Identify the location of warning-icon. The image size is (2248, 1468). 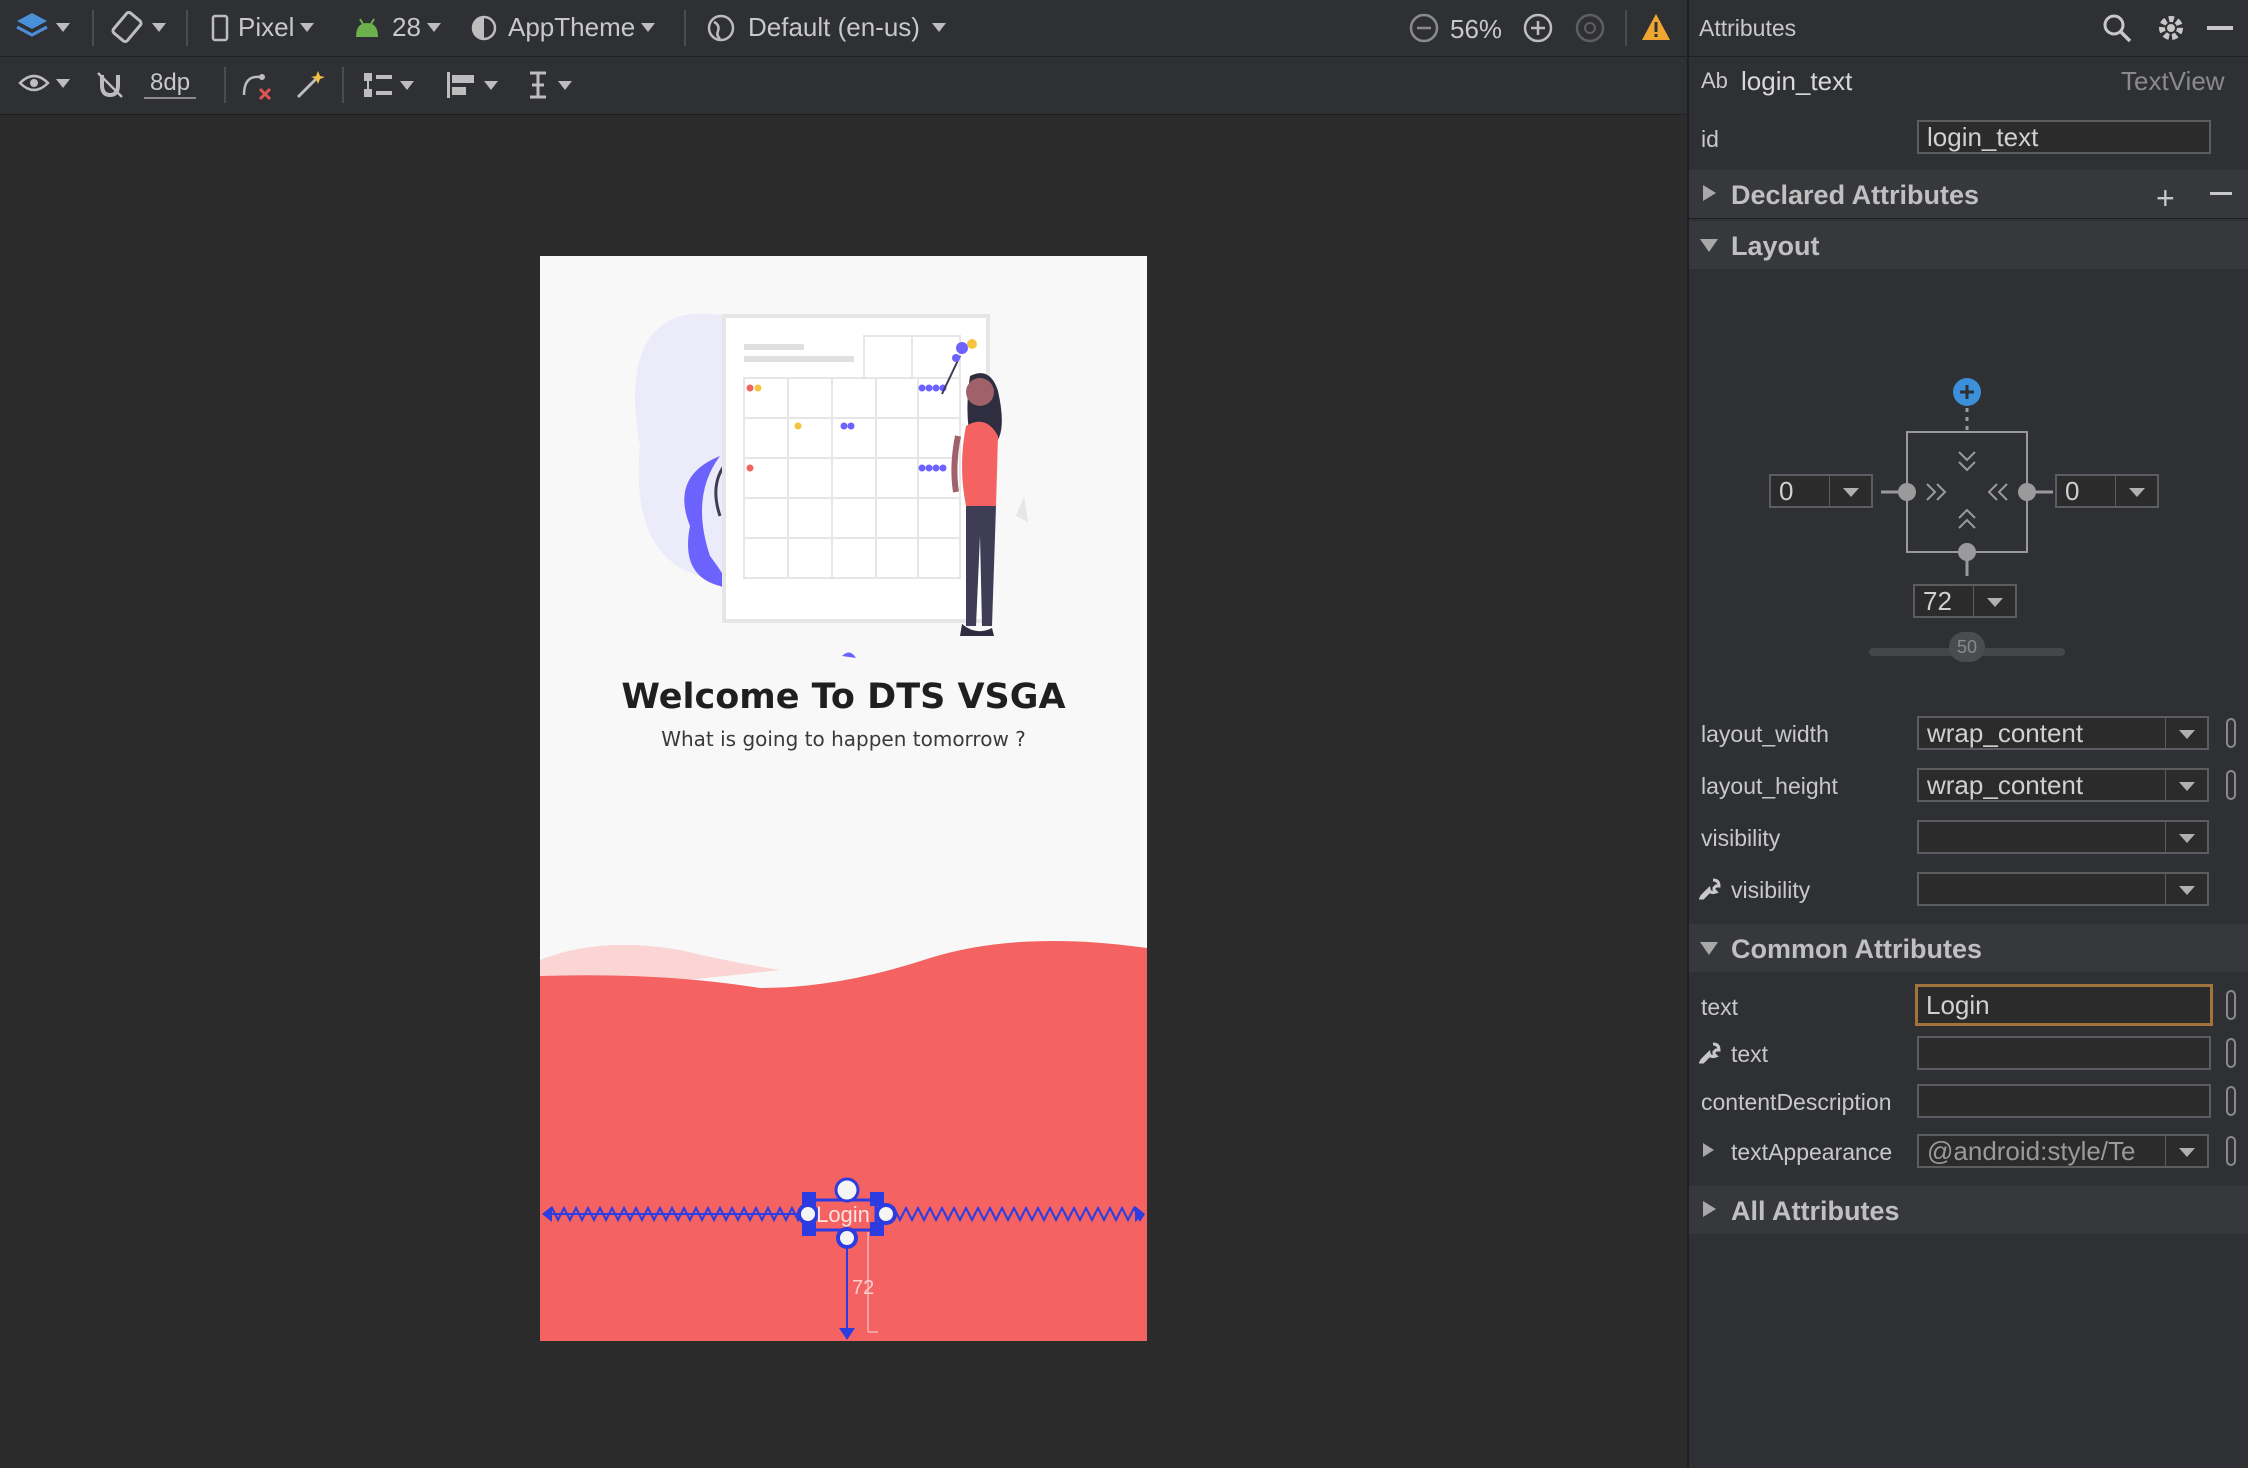
(1656, 27).